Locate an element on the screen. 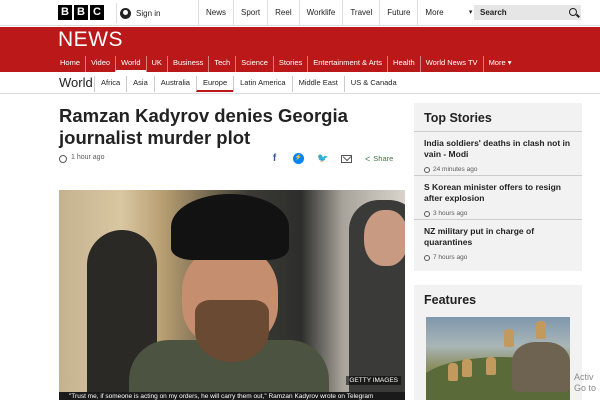 The width and height of the screenshot is (600, 400). subnav-middle-east: Middle East is located at coordinates (317, 84).